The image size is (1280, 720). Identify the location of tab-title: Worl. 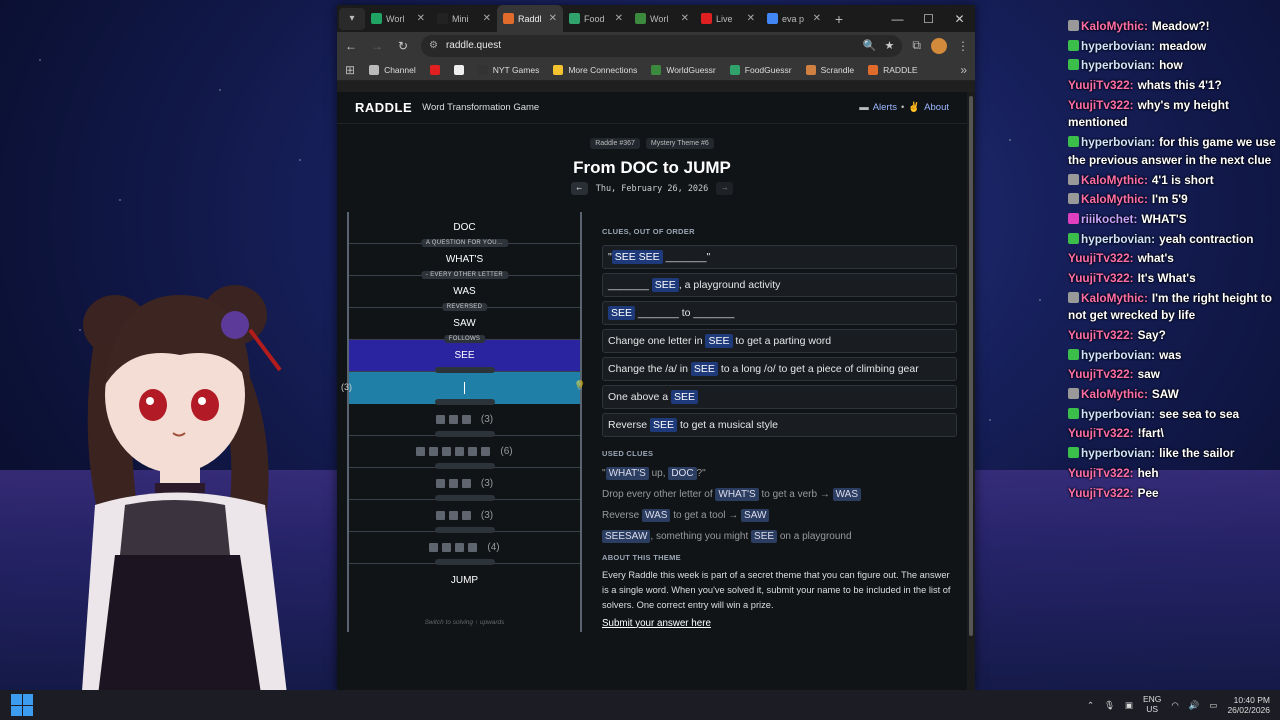
(395, 18).